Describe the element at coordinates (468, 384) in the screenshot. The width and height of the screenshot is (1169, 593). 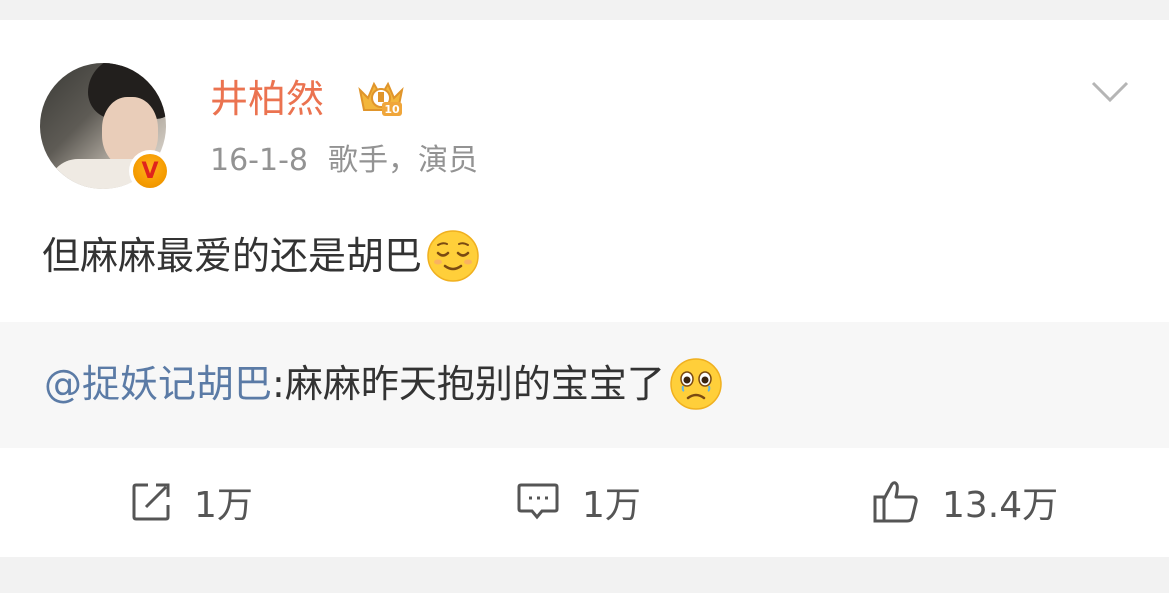
I see `repost-content: :麻麻昨天抱别的宝宝了` at that location.